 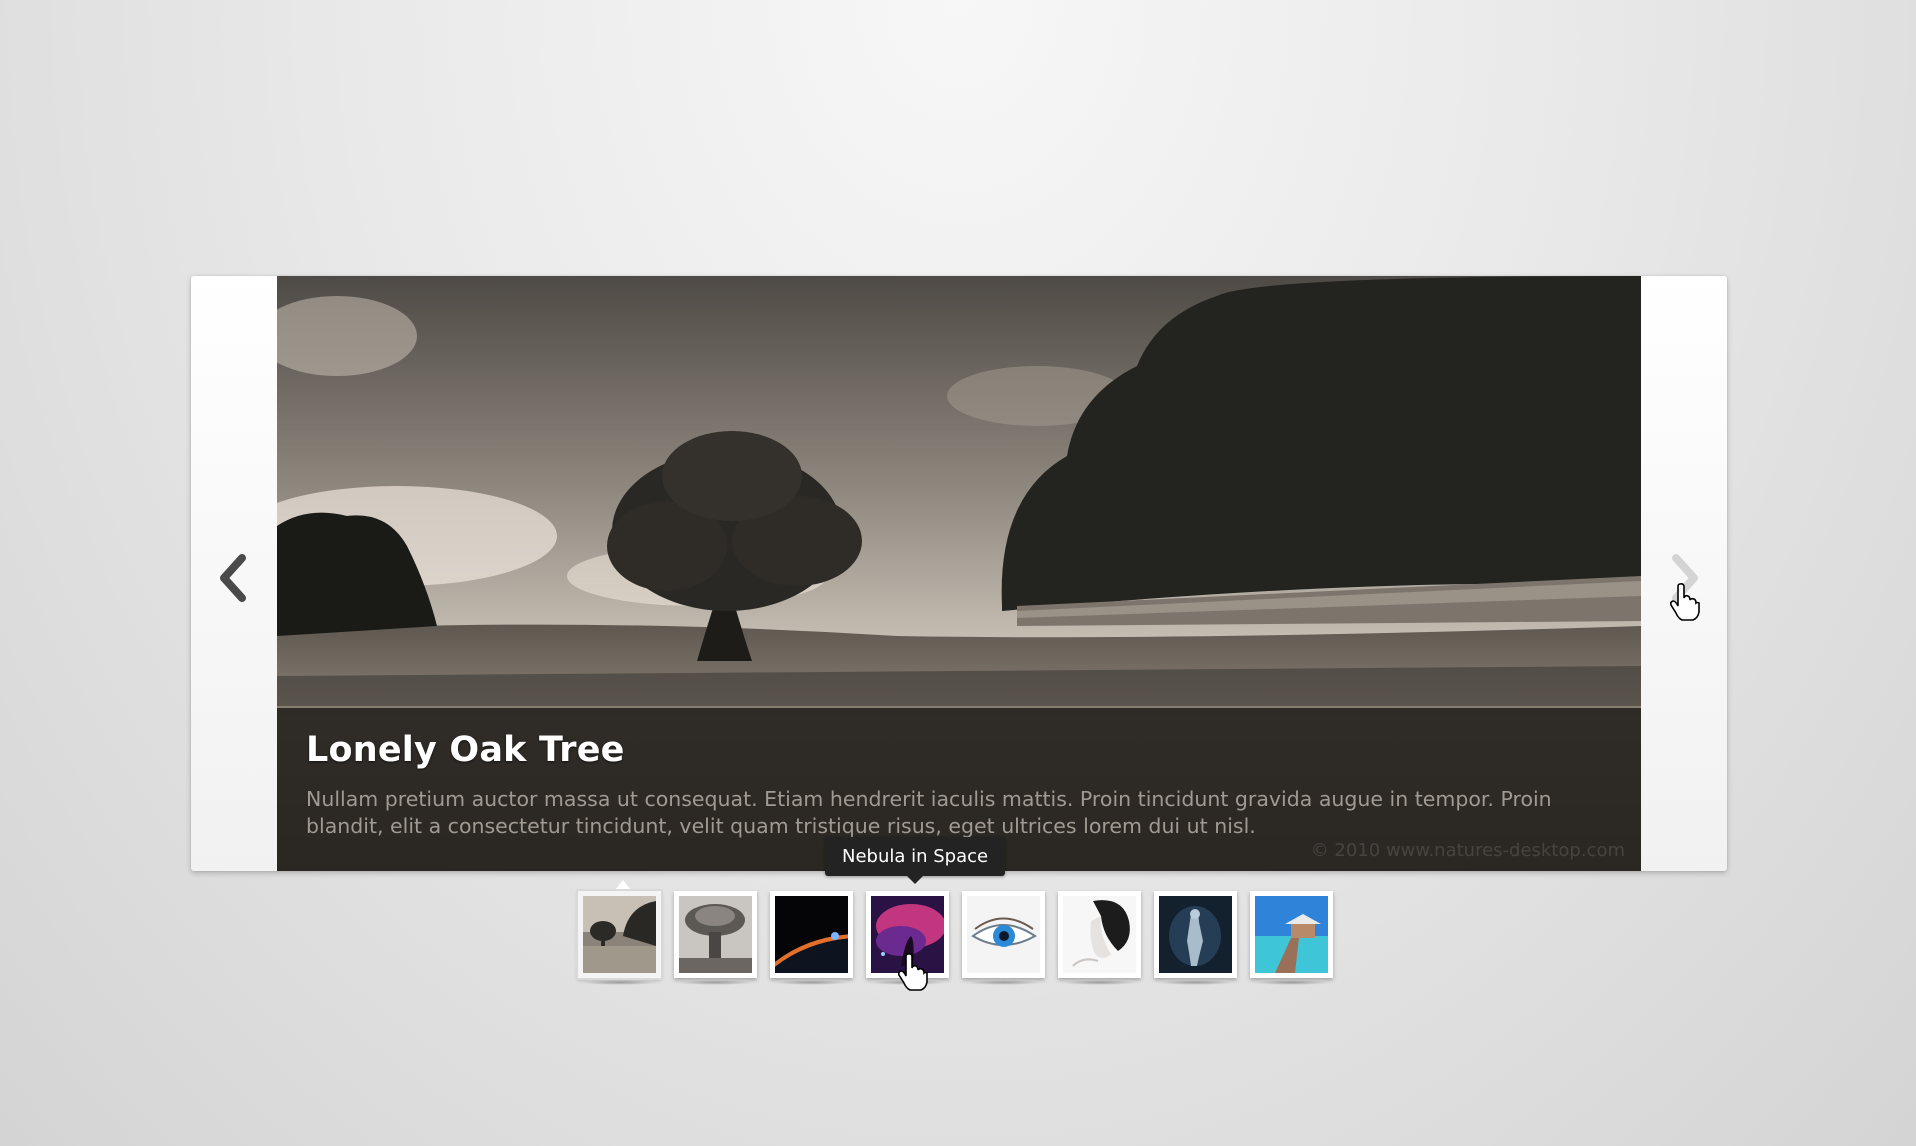 I want to click on planet-horizon-thumbnail-image, so click(x=811, y=934).